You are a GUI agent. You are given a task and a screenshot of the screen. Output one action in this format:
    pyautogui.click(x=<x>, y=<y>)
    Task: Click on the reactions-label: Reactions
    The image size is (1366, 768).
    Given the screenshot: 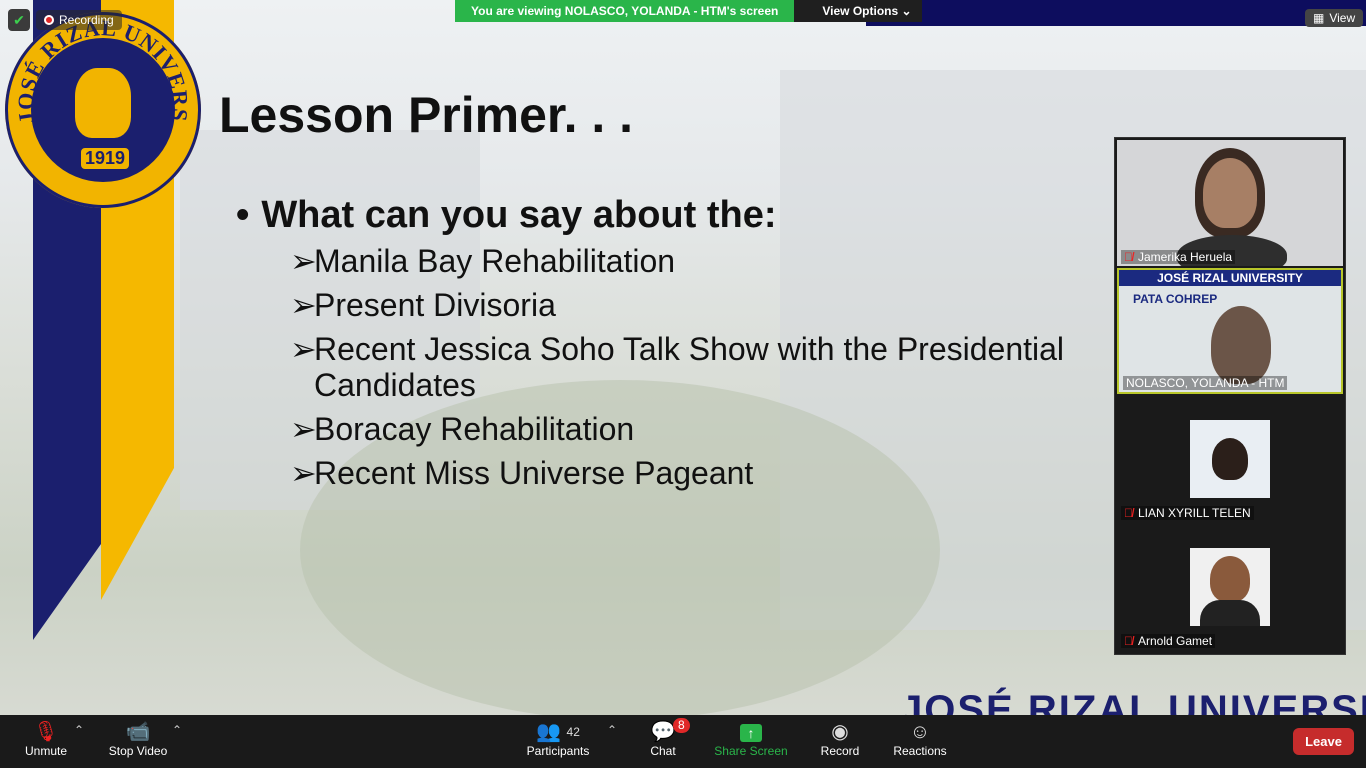 What is the action you would take?
    pyautogui.click(x=920, y=751)
    